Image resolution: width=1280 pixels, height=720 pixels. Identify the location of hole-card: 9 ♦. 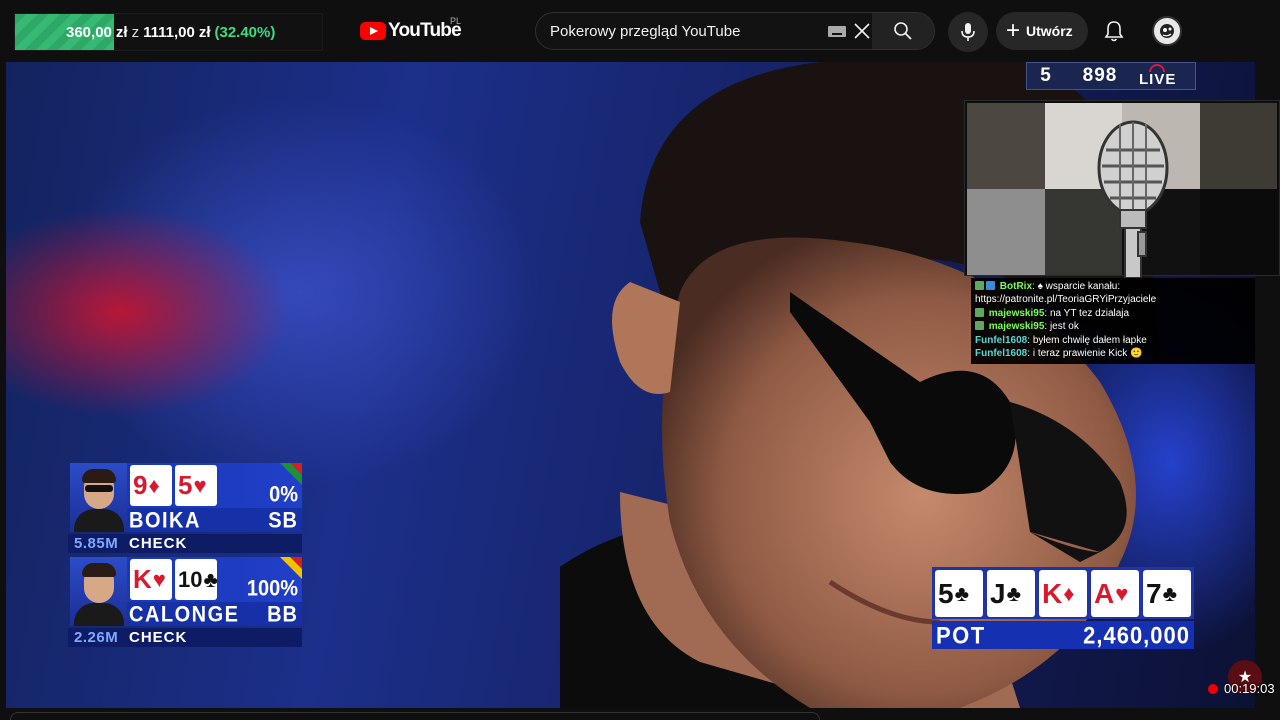
(151, 485).